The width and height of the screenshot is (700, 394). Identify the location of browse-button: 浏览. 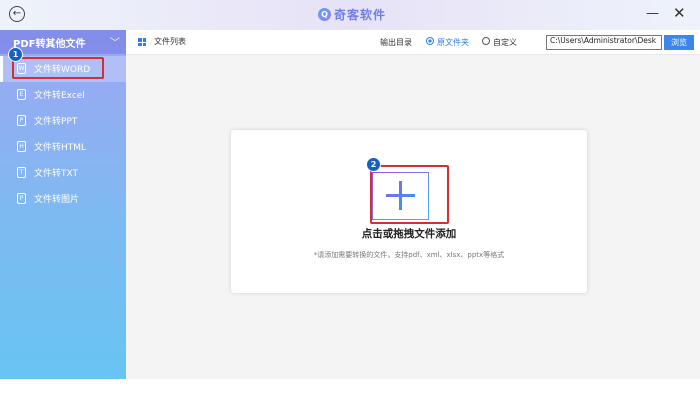
(679, 42).